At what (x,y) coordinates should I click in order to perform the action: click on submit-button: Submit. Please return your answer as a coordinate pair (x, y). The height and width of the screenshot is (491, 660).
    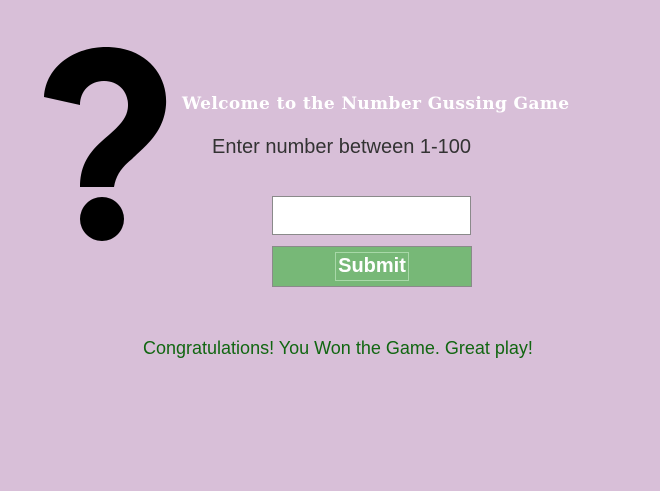
    Looking at the image, I should click on (372, 266).